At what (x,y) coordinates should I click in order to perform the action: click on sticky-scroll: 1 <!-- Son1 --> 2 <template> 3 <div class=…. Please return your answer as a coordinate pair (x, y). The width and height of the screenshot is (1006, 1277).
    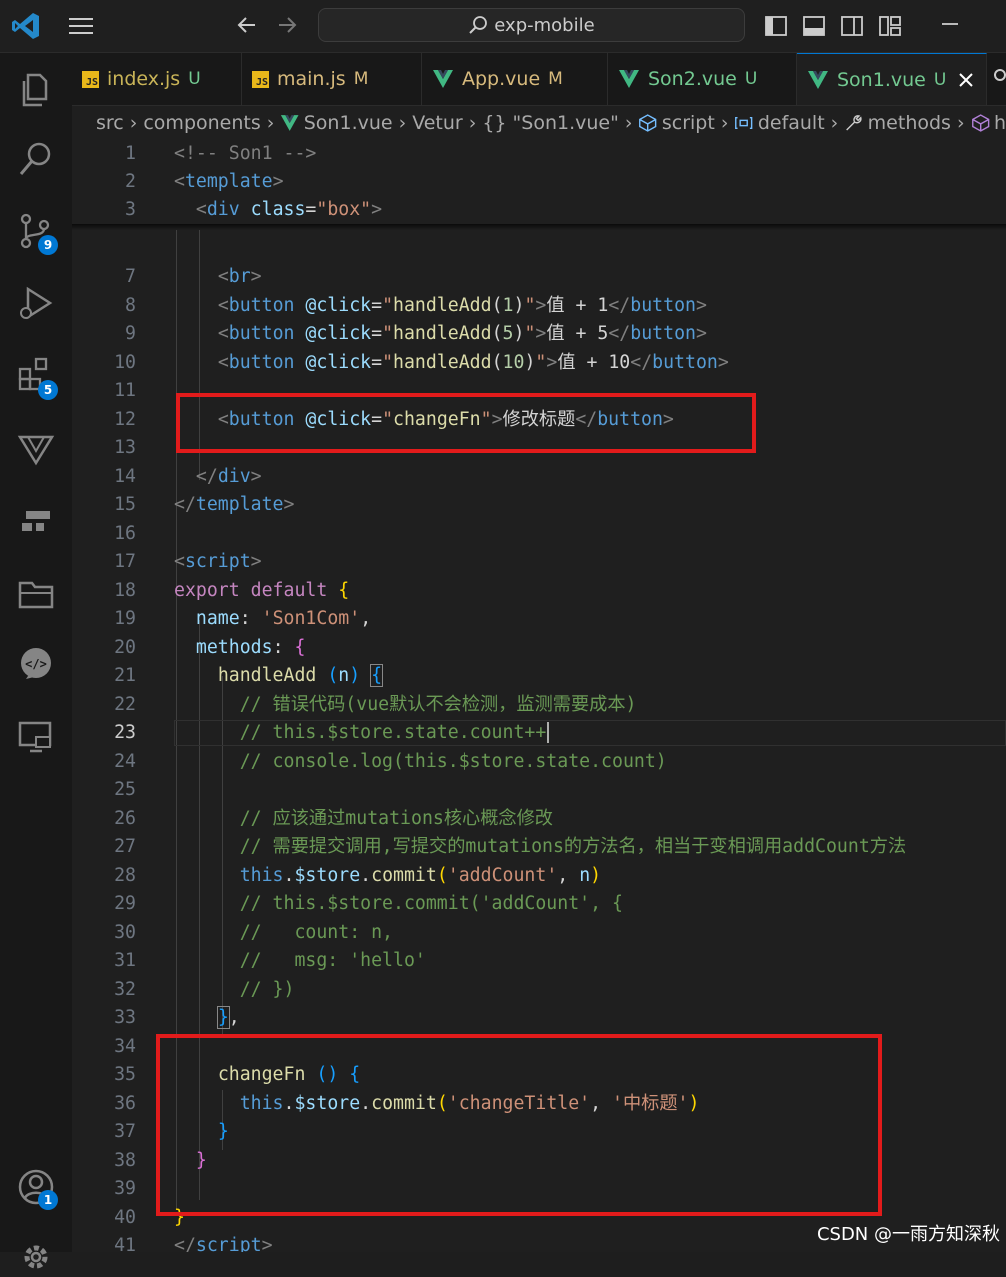
    Looking at the image, I should click on (539, 182).